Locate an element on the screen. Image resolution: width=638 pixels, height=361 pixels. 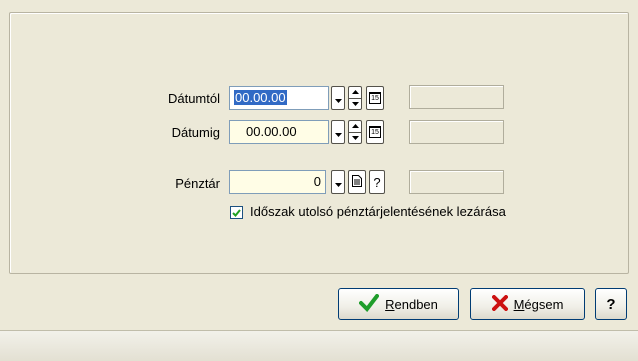
cancel-button: Mégsem is located at coordinates (527, 304).